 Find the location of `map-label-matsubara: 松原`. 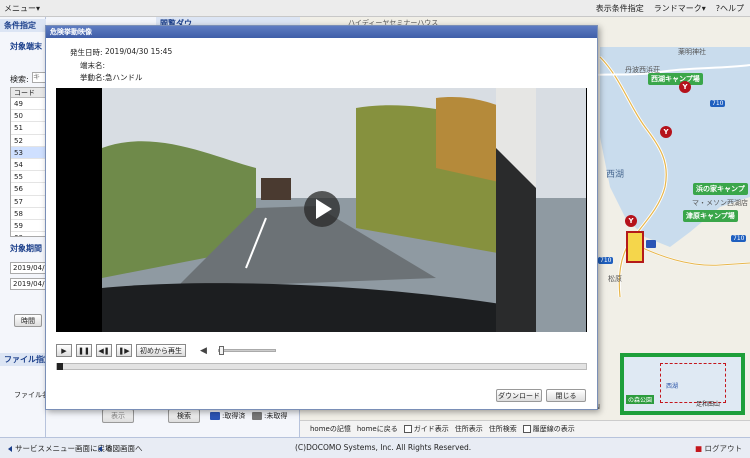

map-label-matsubara: 松原 is located at coordinates (615, 279).